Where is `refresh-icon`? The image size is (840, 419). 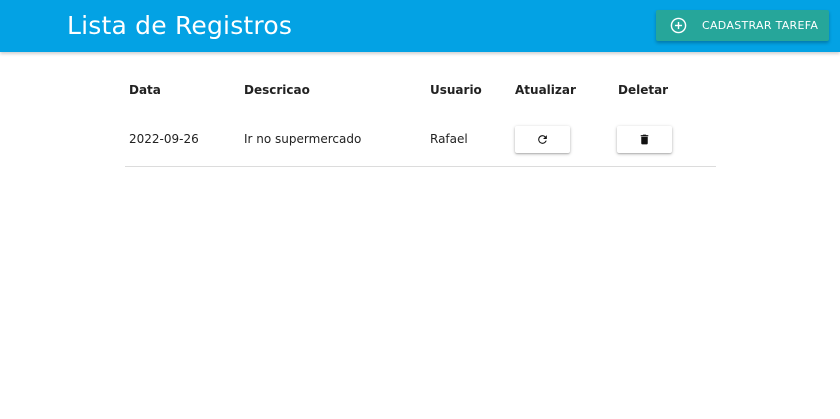
refresh-icon is located at coordinates (542, 139).